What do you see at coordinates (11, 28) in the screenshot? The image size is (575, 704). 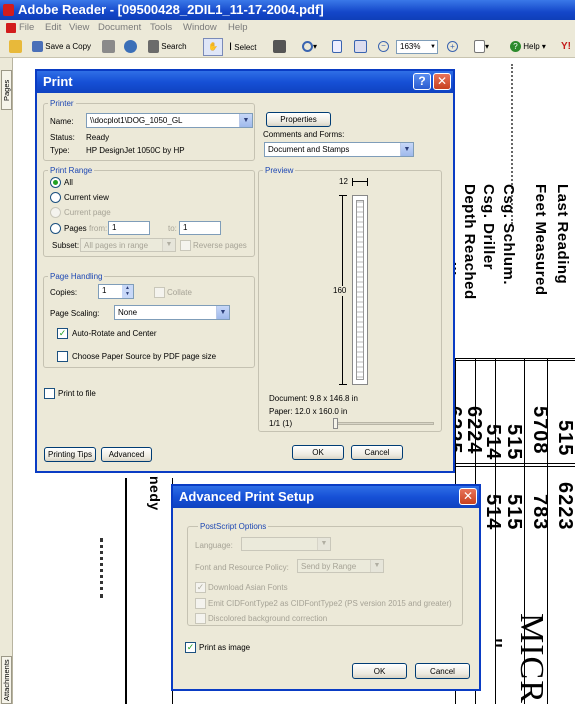 I see `document-icon` at bounding box center [11, 28].